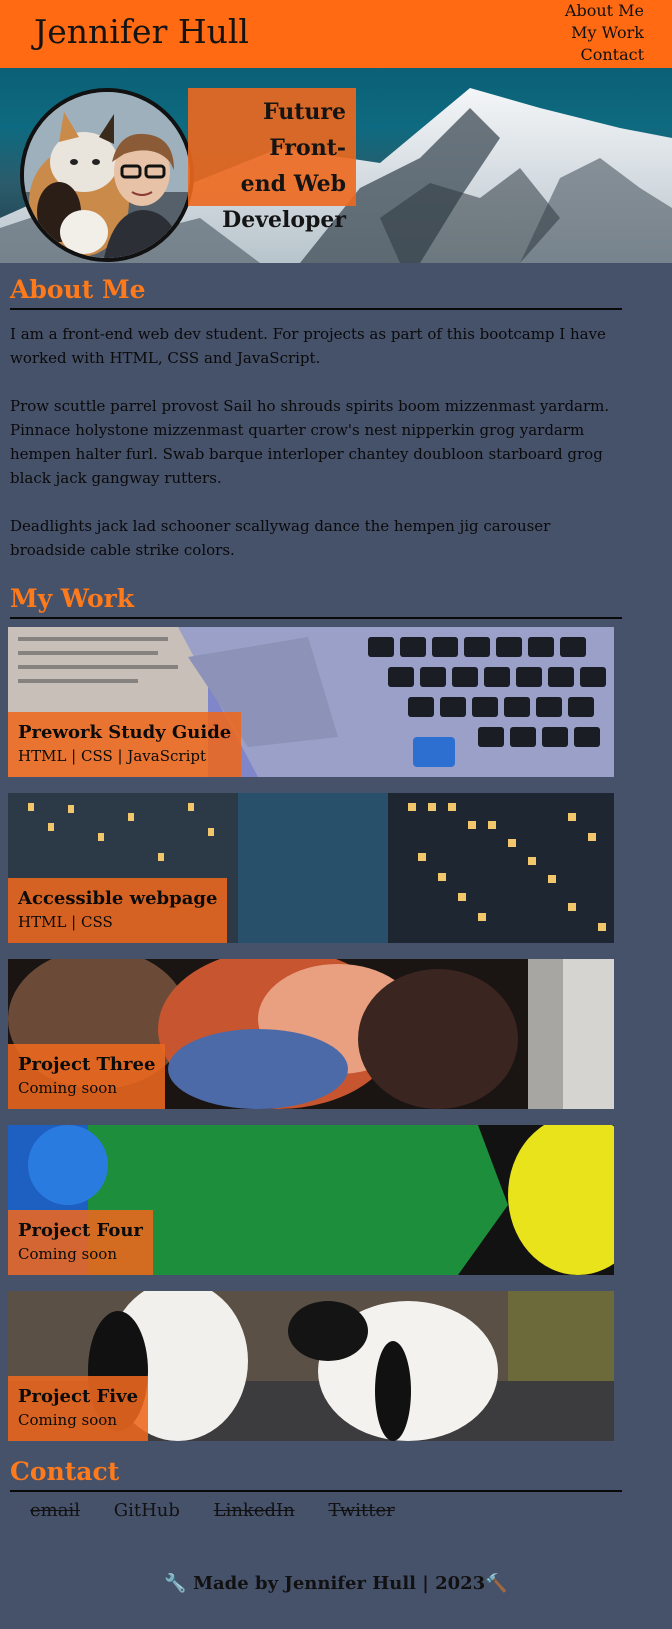 This screenshot has width=672, height=1629. What do you see at coordinates (336, 1489) in the screenshot?
I see `contact-section: Contact email GitHub LinkedIn Twitter` at bounding box center [336, 1489].